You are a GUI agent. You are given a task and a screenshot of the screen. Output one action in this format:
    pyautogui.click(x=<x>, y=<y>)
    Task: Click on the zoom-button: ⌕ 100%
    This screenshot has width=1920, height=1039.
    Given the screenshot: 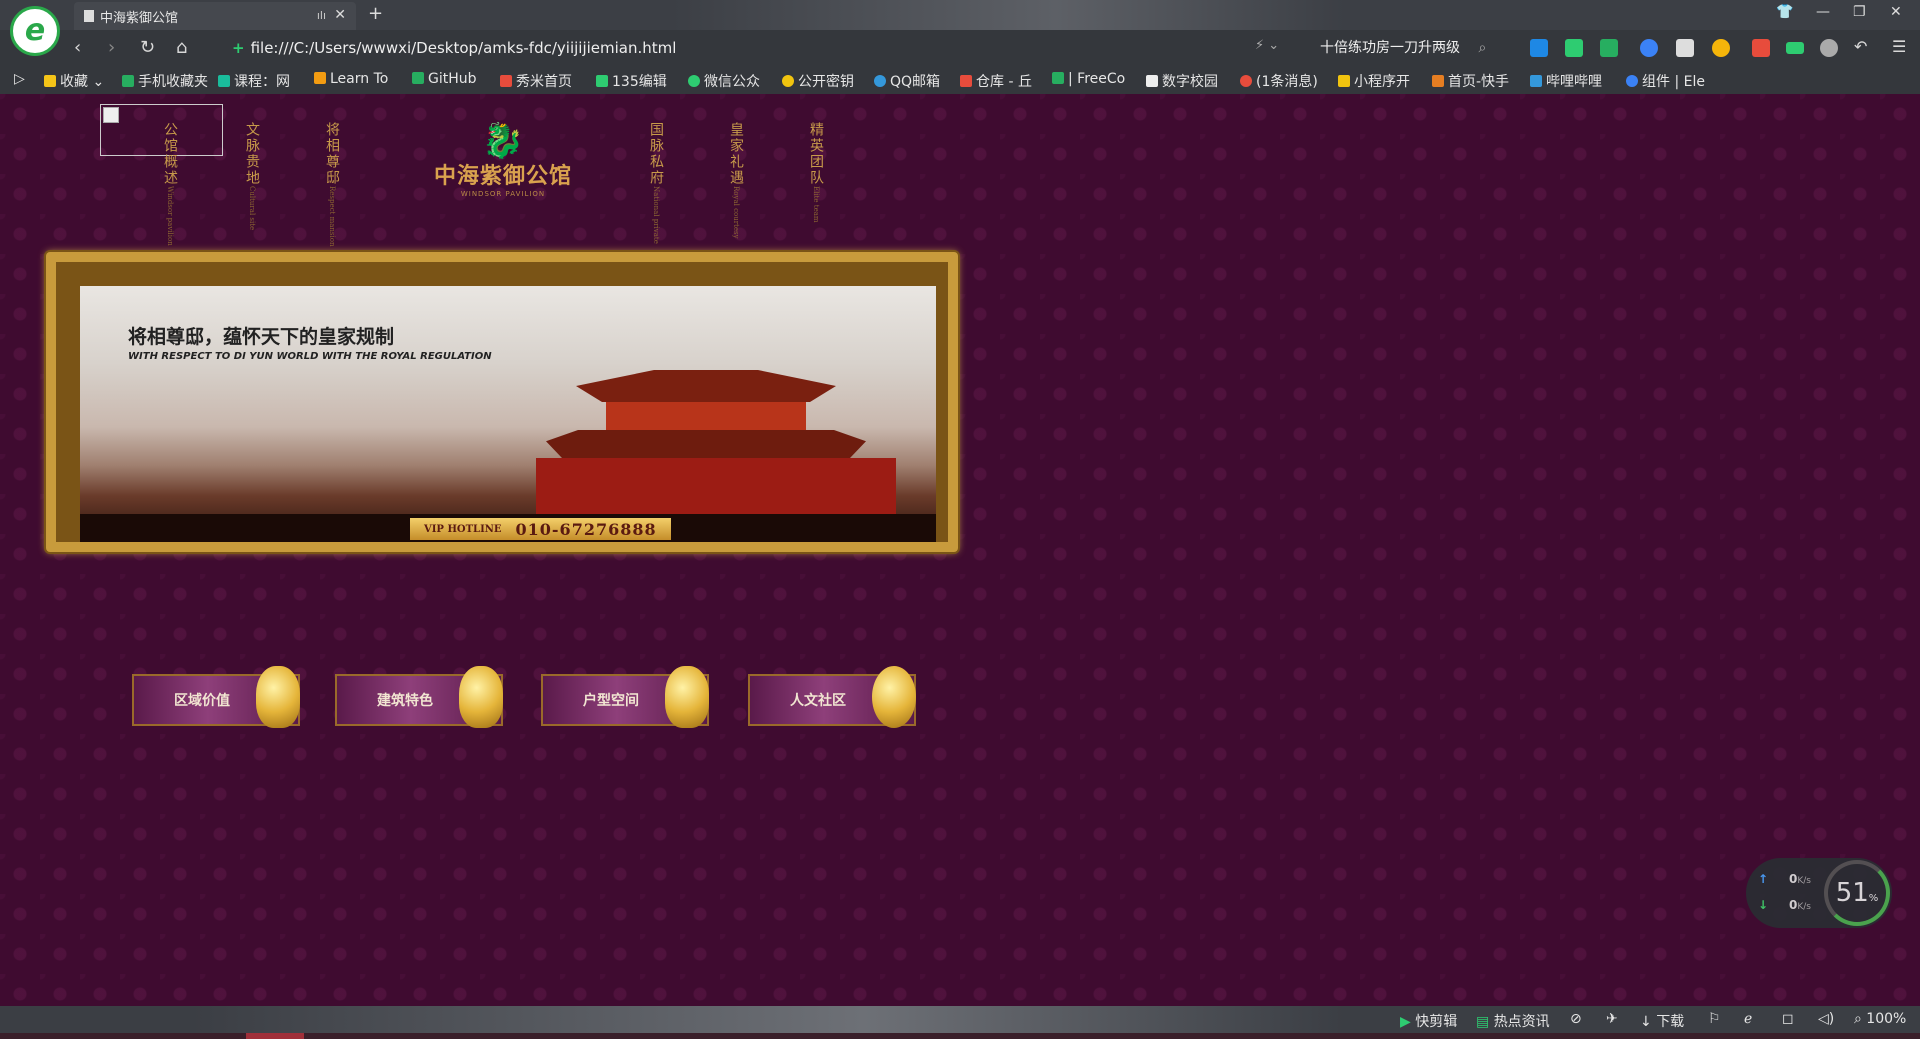 What is the action you would take?
    pyautogui.click(x=1880, y=1019)
    